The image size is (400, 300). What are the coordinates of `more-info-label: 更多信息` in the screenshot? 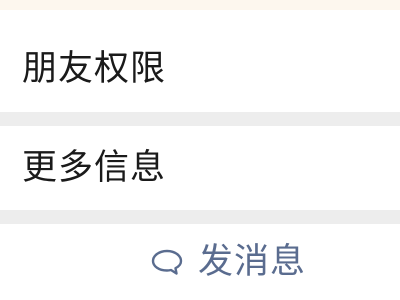 It's located at (94, 167).